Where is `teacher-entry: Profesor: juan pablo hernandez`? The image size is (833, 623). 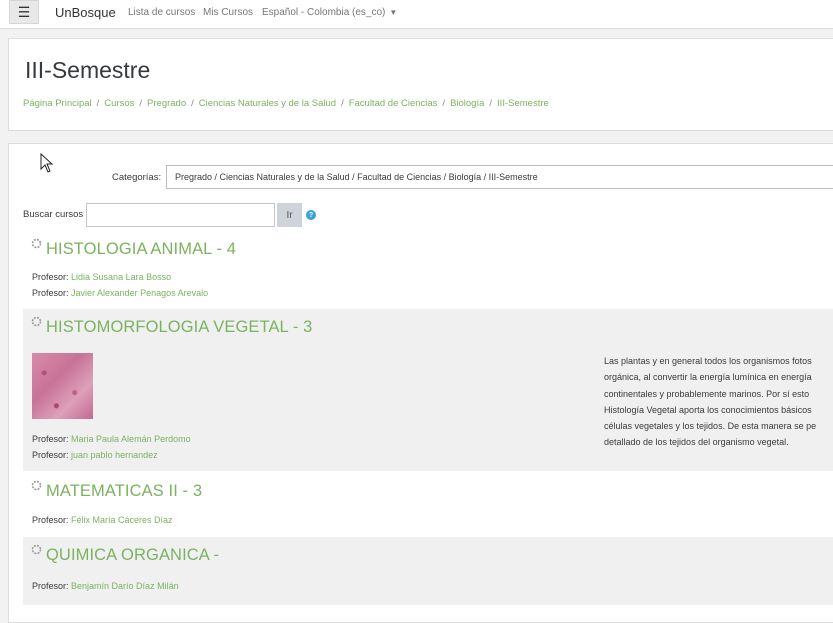
teacher-entry: Profesor: juan pablo hernandez is located at coordinates (95, 455).